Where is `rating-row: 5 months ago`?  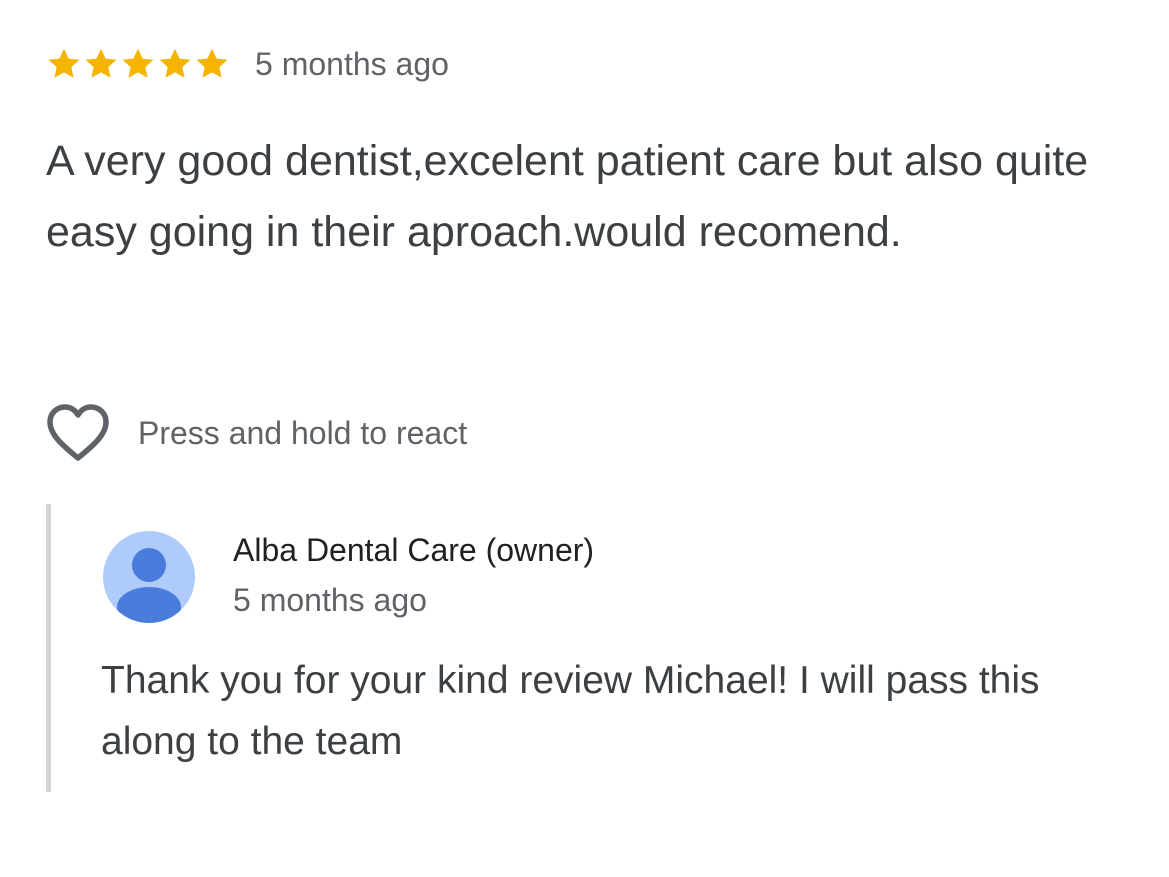 rating-row: 5 months ago is located at coordinates (591, 64).